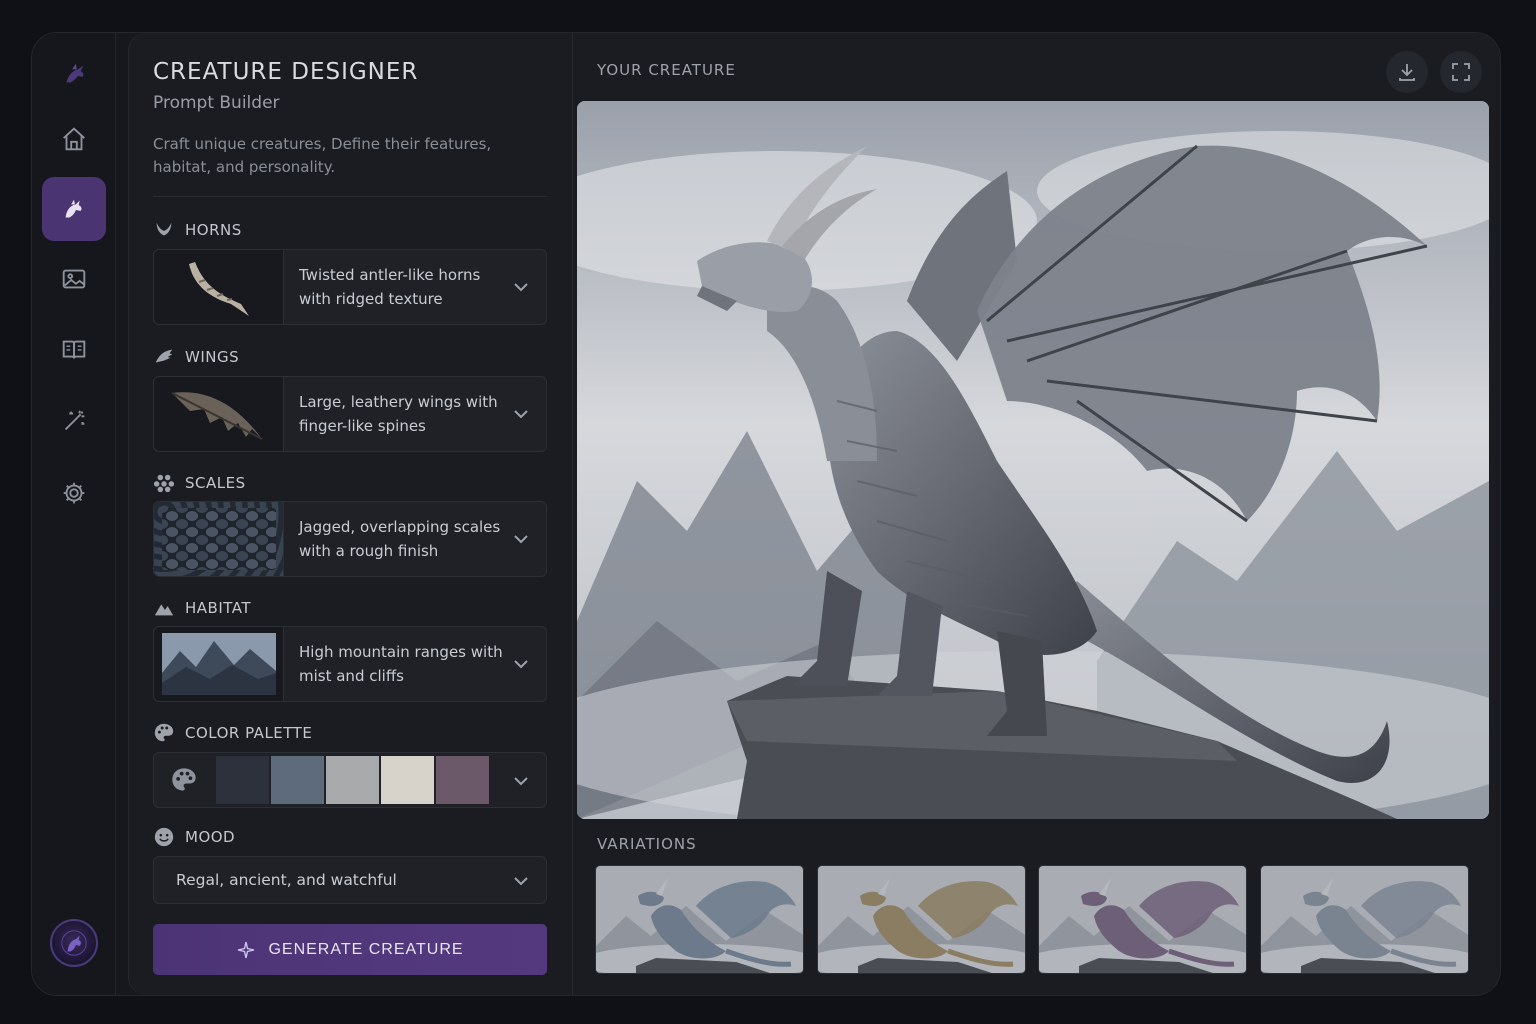  What do you see at coordinates (74, 139) in the screenshot?
I see `home-icon` at bounding box center [74, 139].